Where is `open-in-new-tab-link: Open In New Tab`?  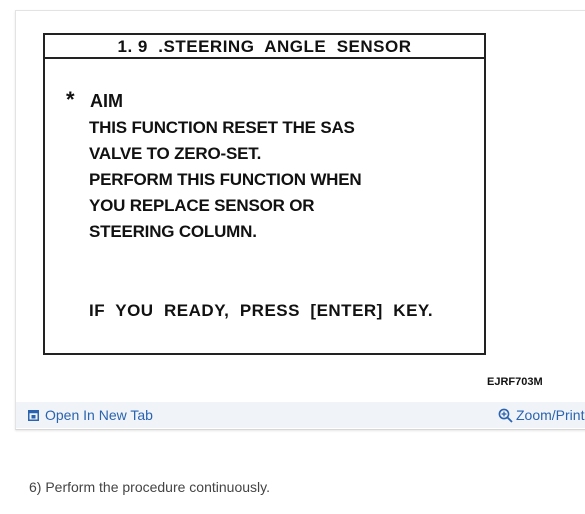 open-in-new-tab-link: Open In New Tab is located at coordinates (90, 415).